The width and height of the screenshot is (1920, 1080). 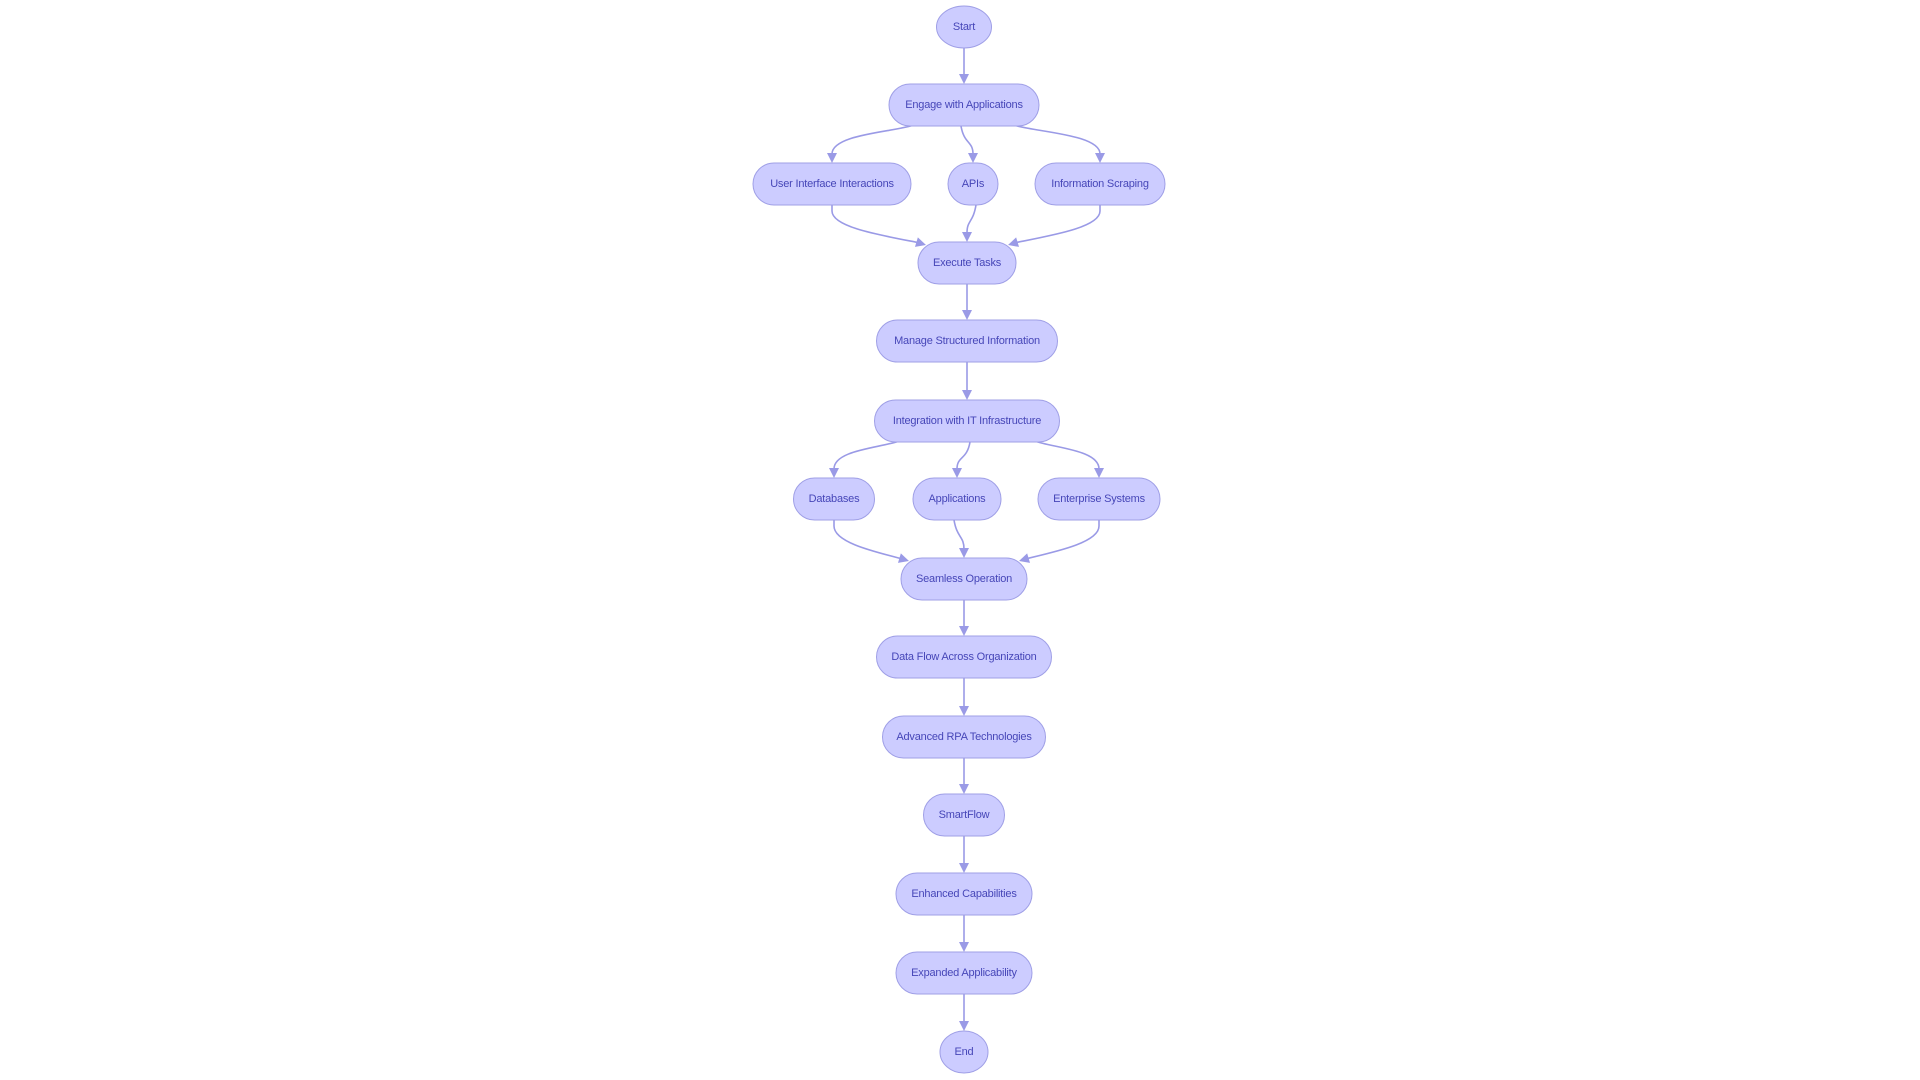 I want to click on edge-manage-to-integration, so click(x=967, y=381).